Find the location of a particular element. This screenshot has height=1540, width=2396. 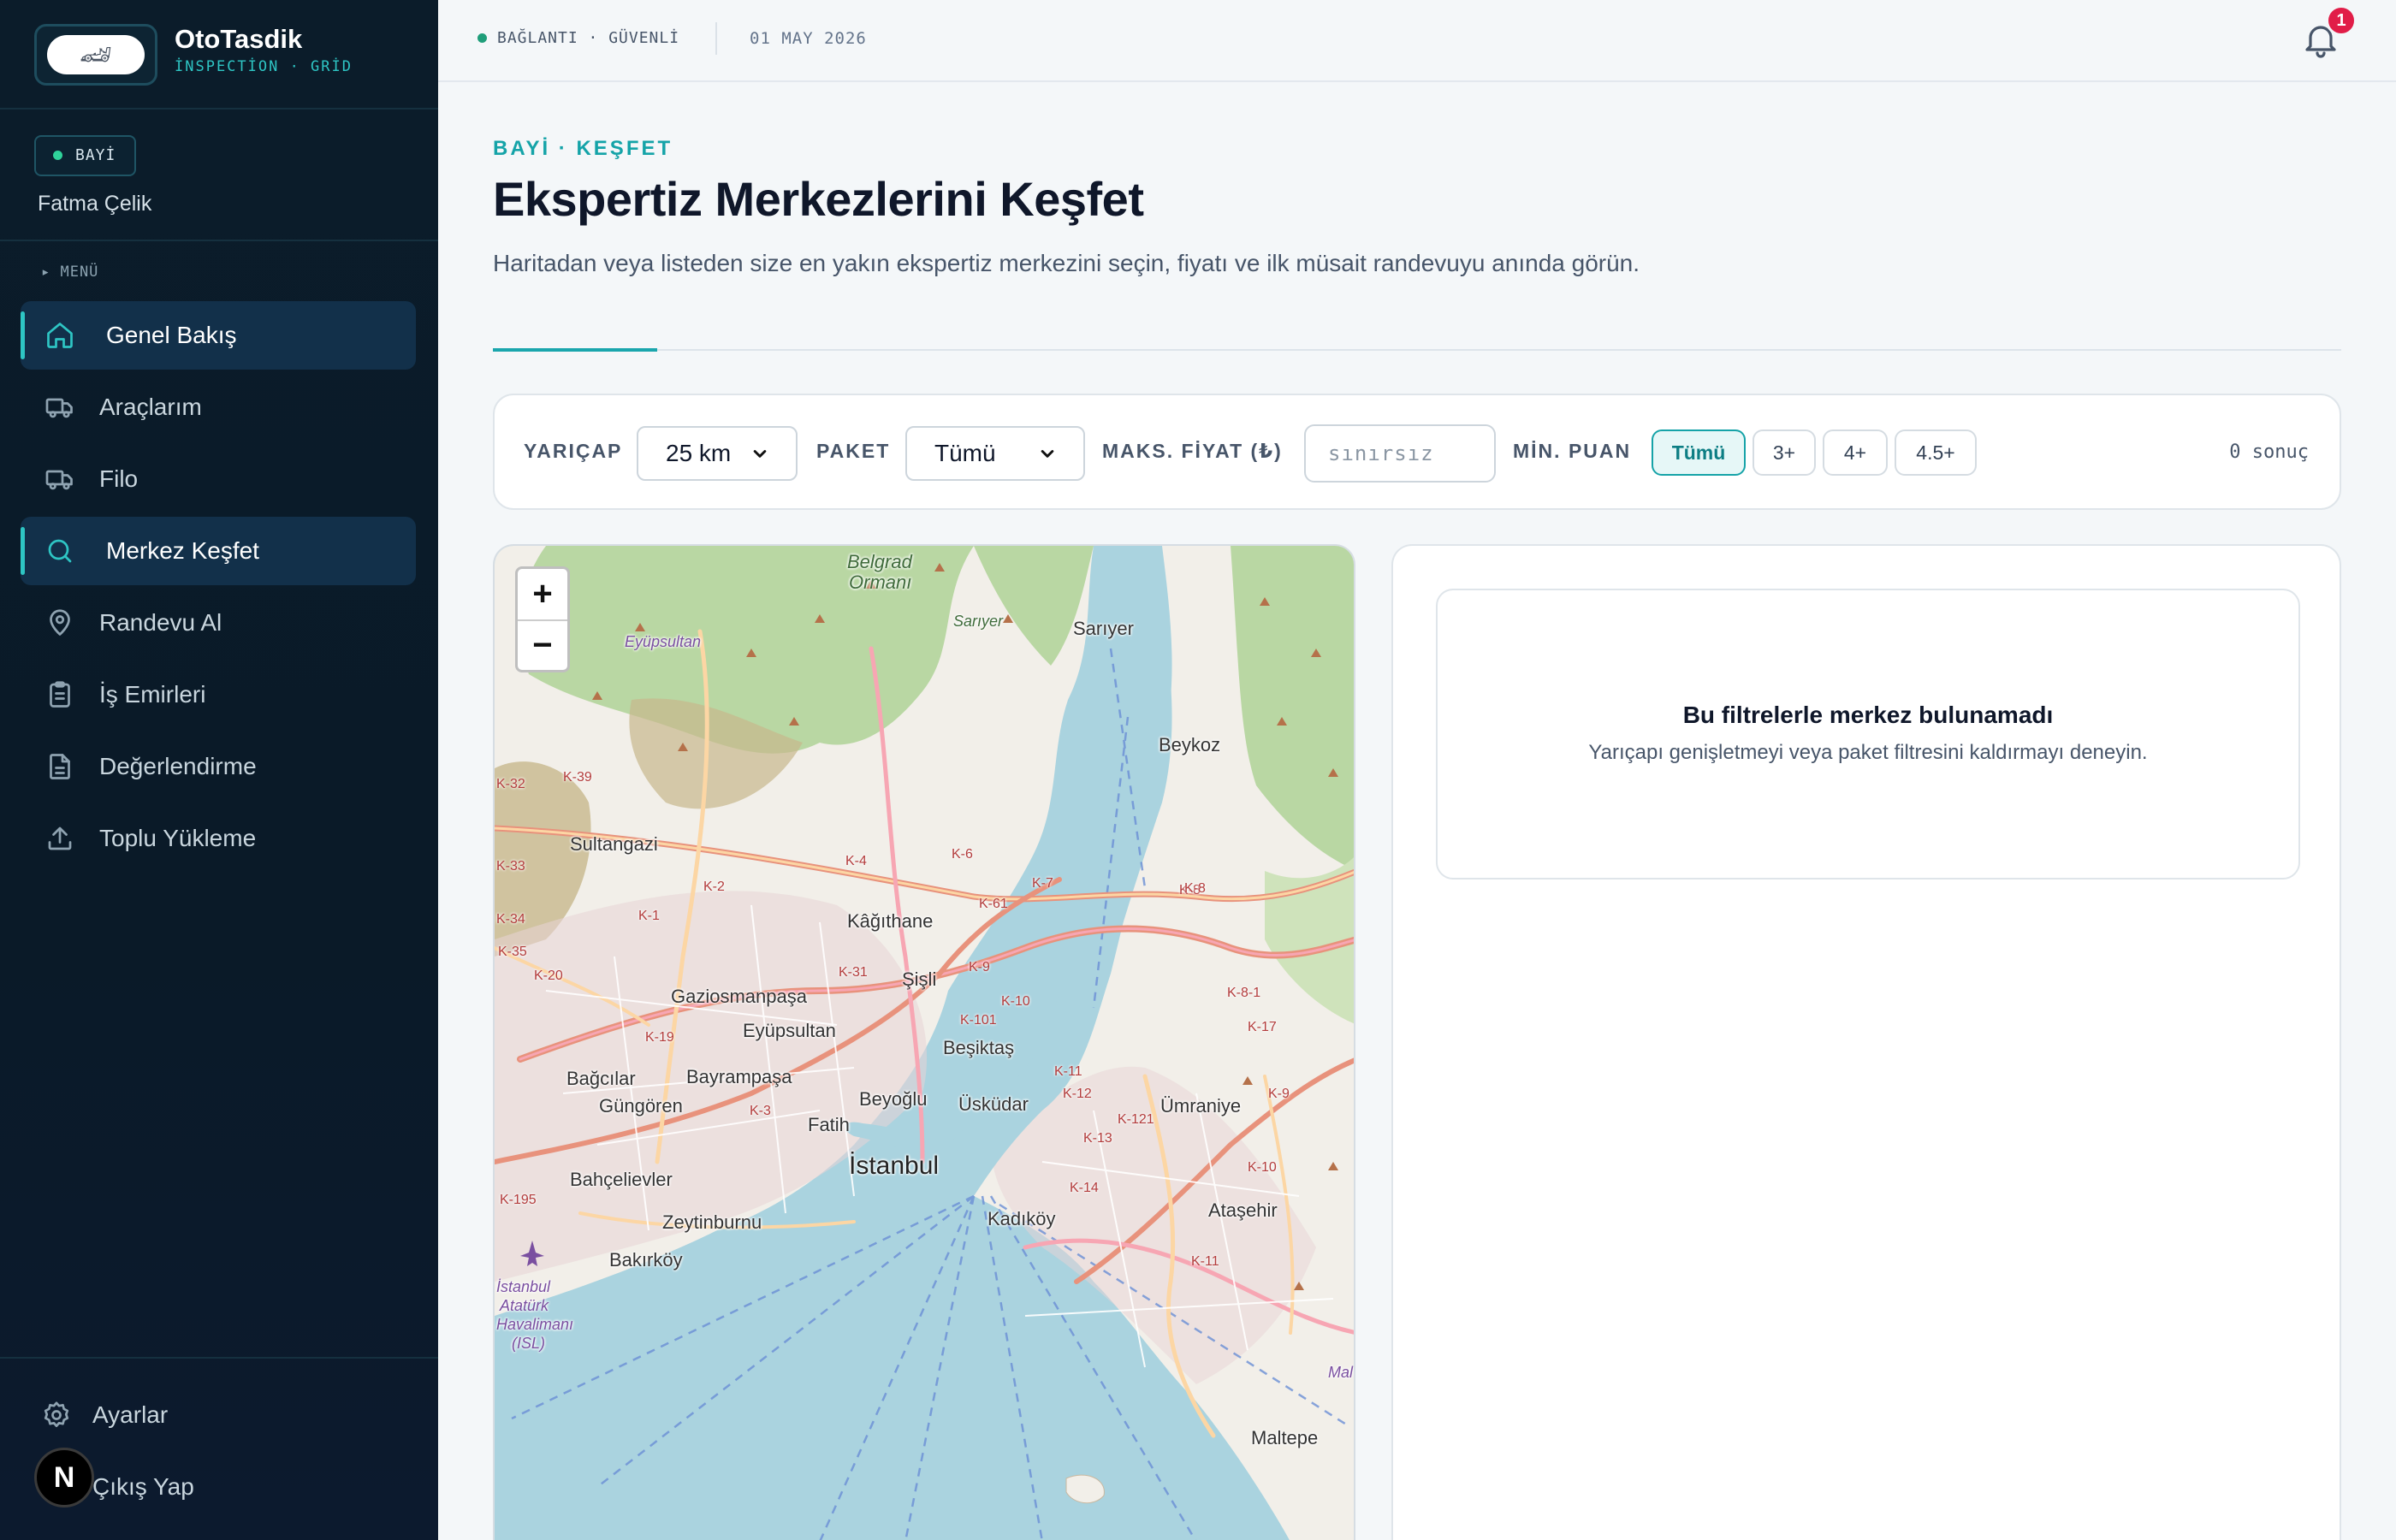

map-label: Mal is located at coordinates (1341, 1372).